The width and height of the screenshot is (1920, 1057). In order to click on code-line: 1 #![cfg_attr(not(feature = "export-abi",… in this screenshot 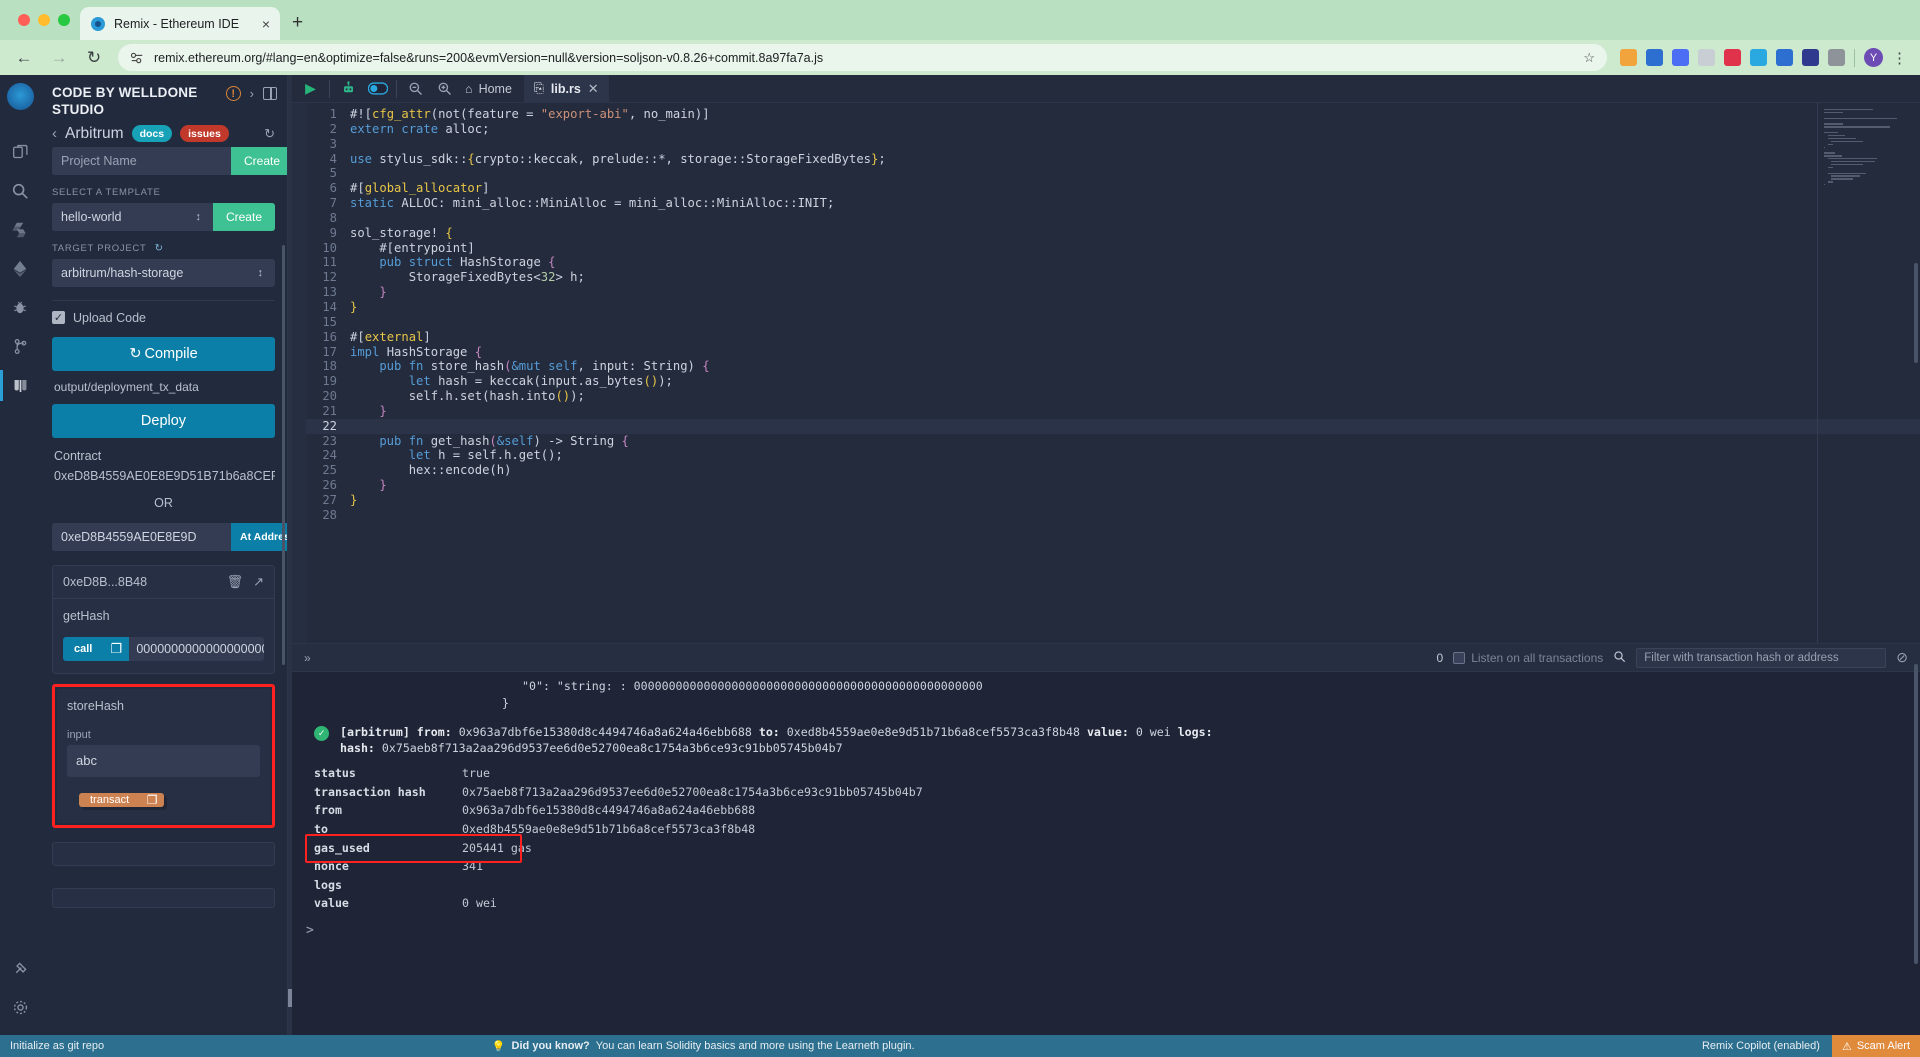, I will do `click(1113, 114)`.